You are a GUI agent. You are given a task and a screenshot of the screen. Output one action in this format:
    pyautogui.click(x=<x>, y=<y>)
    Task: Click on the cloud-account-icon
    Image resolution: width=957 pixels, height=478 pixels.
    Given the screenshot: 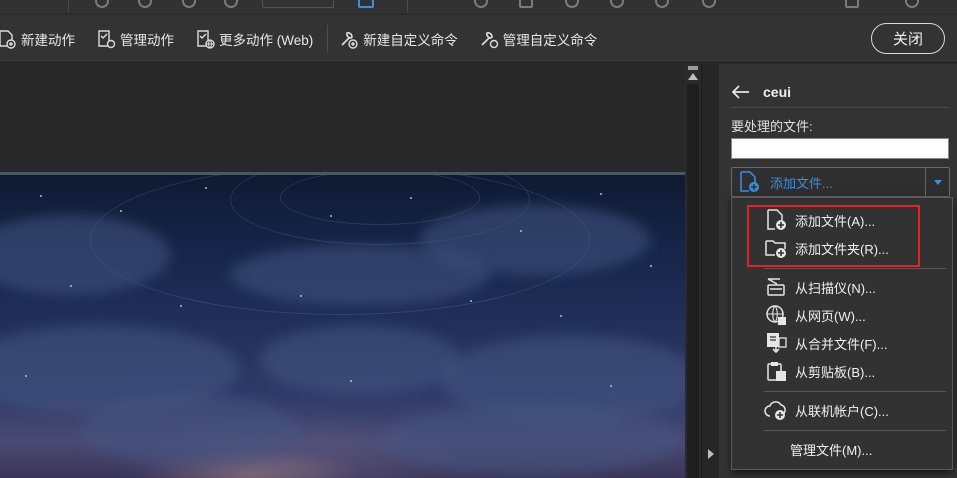 What is the action you would take?
    pyautogui.click(x=776, y=410)
    